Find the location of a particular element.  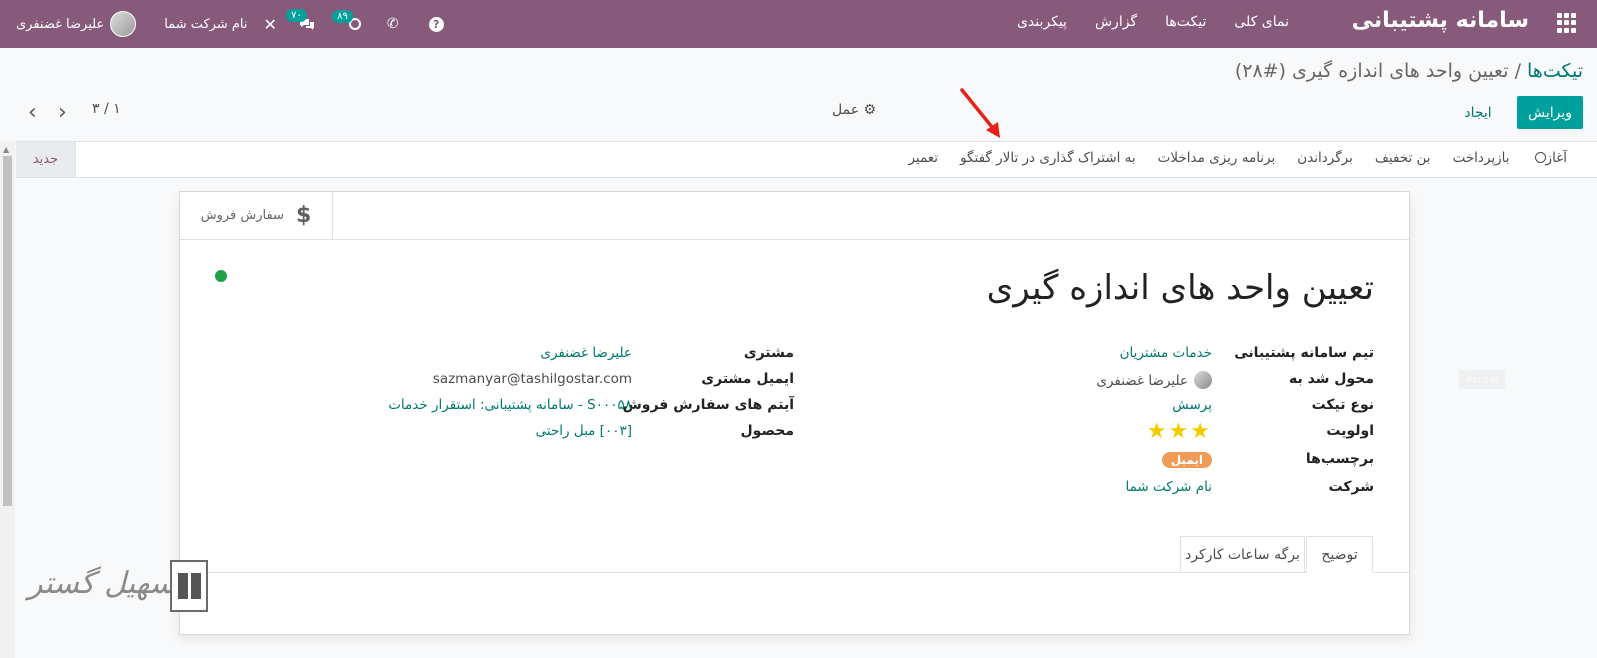

start-button: آغاز is located at coordinates (1549, 158).